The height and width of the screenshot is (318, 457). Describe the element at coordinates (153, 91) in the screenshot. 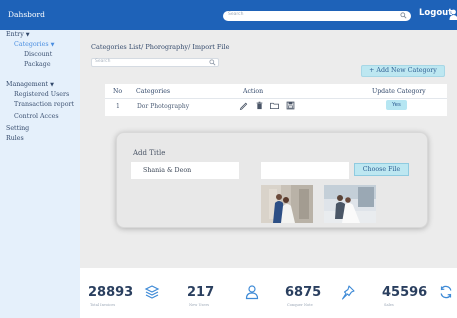

I see `column-header-categories: Categories` at that location.